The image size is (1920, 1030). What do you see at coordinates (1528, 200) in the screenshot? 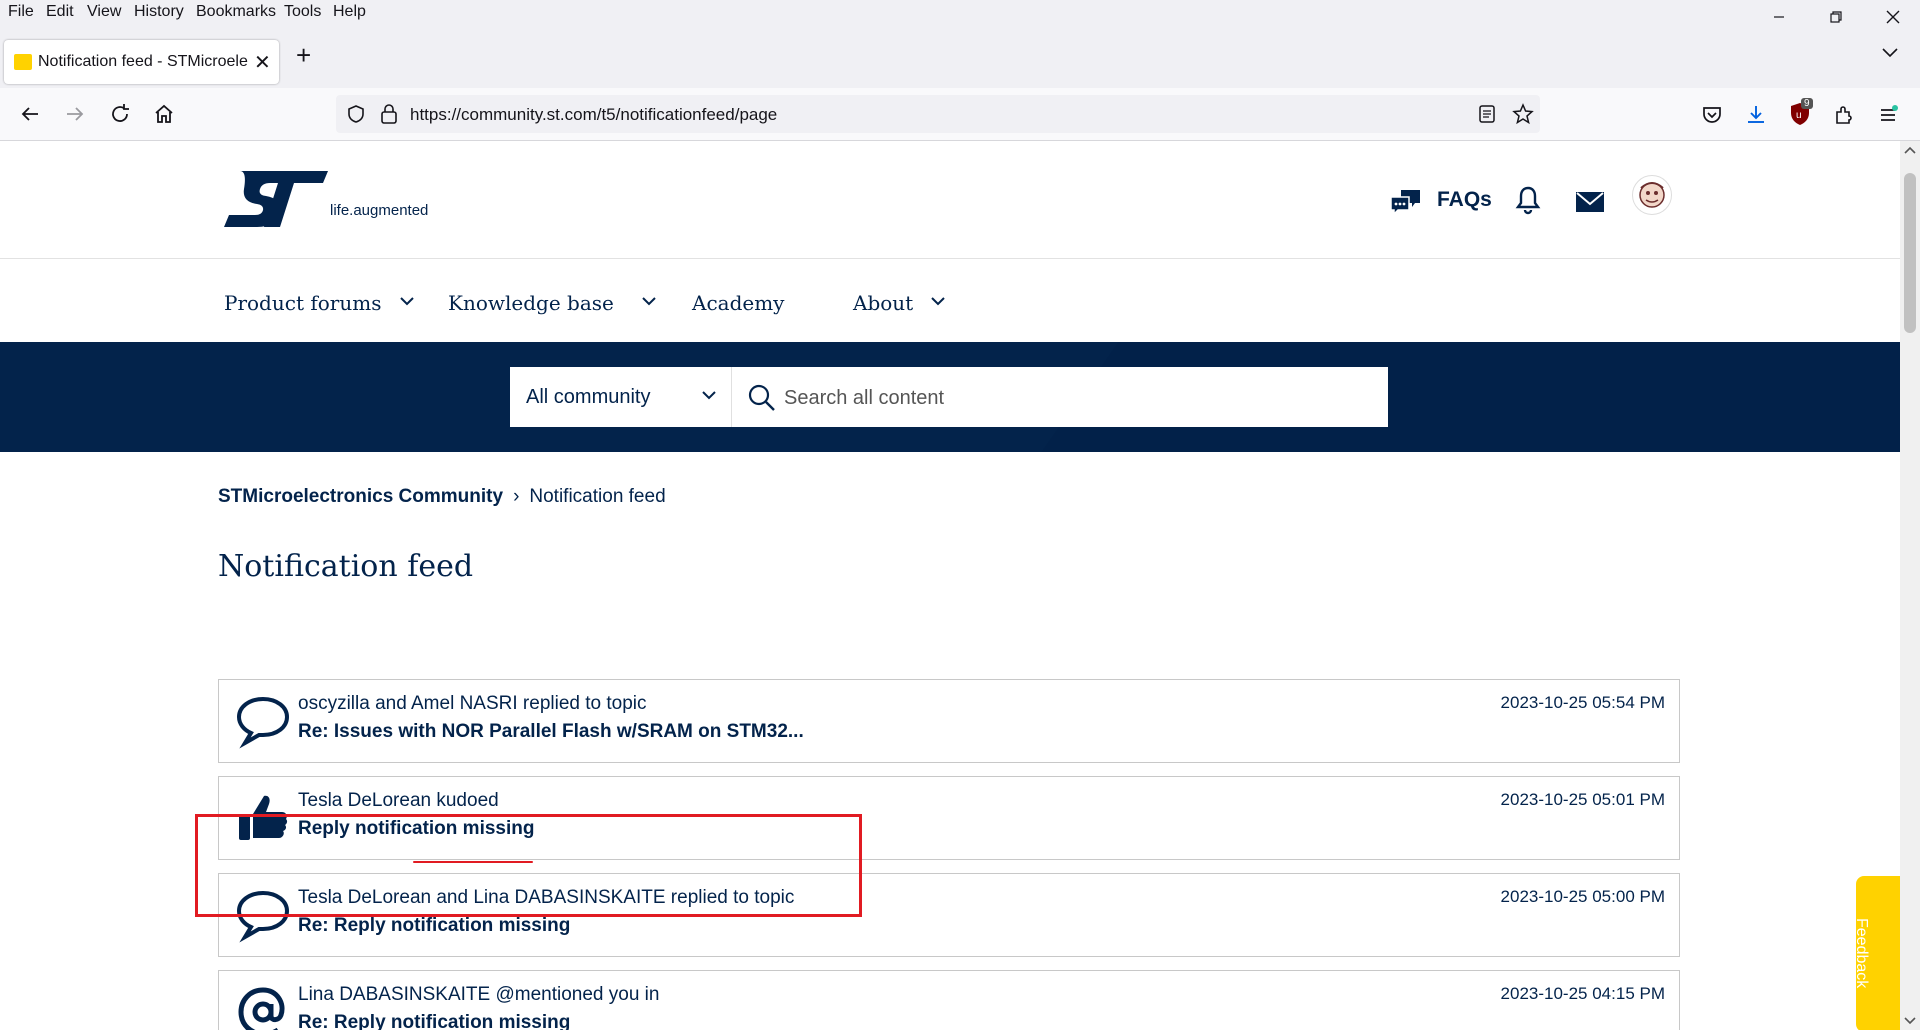
I see `notifications-bell-icon` at bounding box center [1528, 200].